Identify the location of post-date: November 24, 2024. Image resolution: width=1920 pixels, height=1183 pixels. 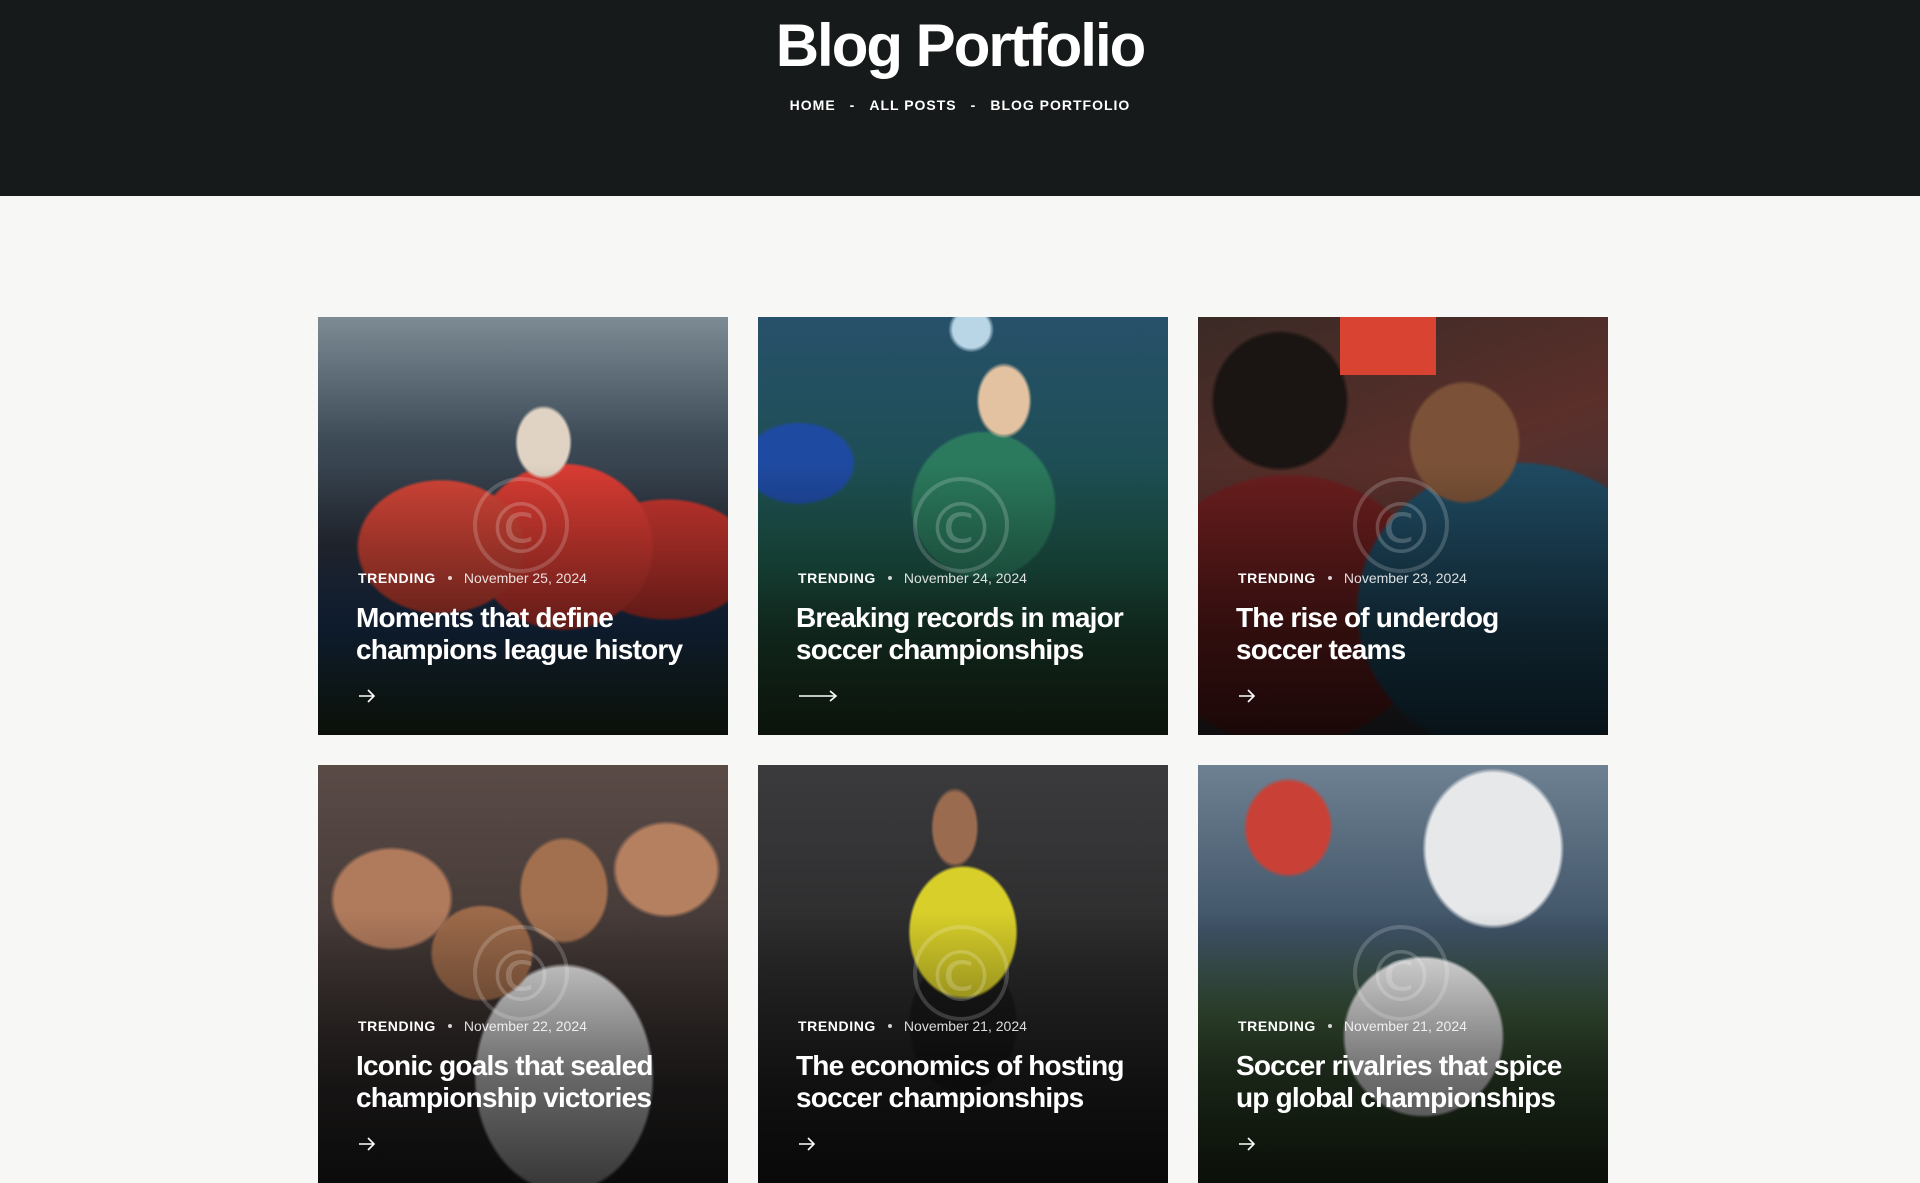
(965, 578).